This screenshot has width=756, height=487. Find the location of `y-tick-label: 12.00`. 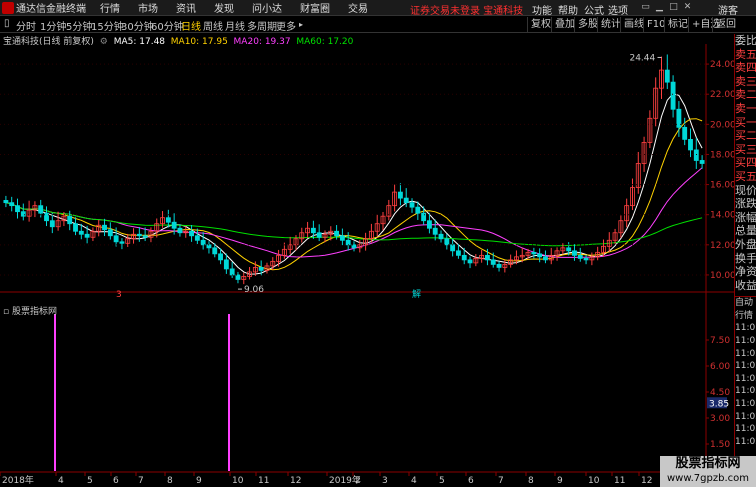

y-tick-label: 12.00 is located at coordinates (722, 246).